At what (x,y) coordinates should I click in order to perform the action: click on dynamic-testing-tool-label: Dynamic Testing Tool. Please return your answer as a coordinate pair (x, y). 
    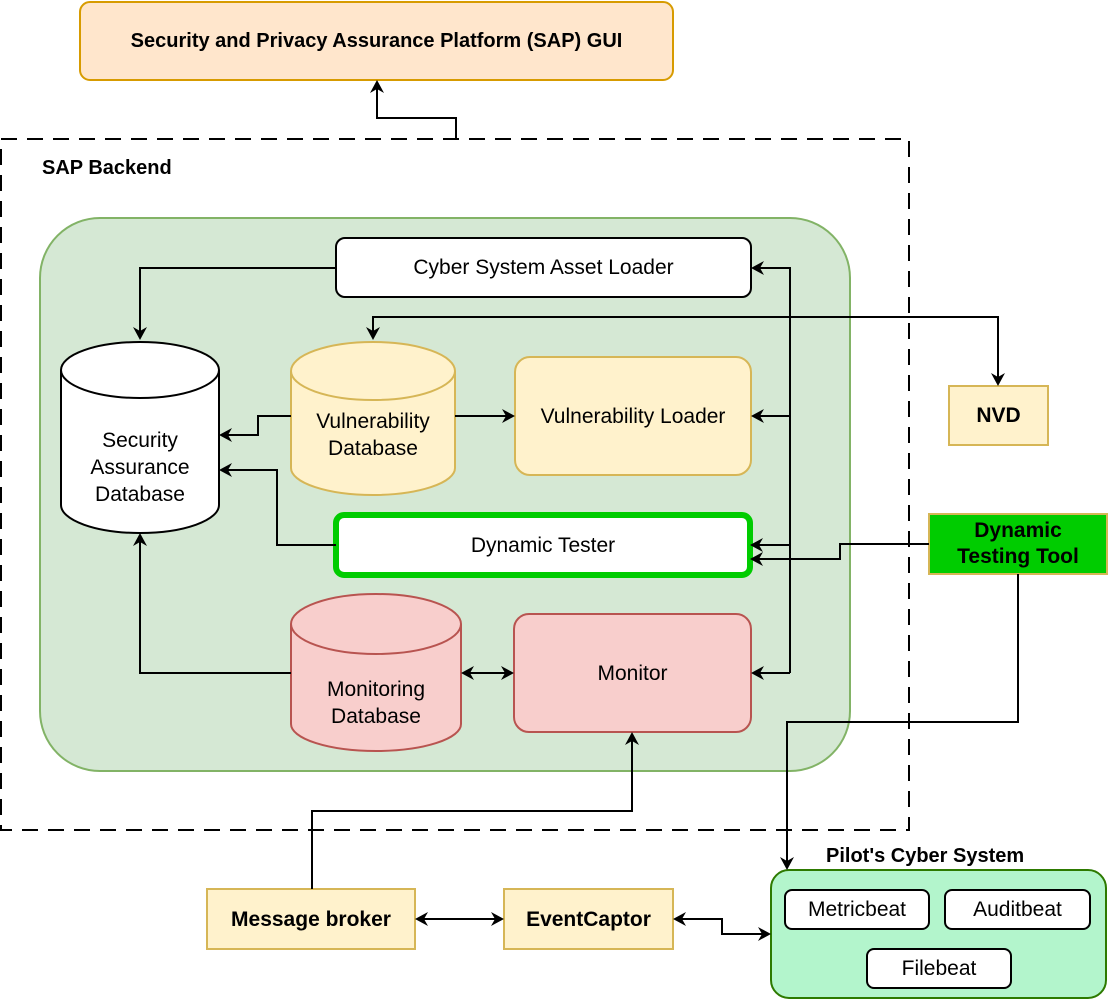
    Looking at the image, I should click on (1018, 543).